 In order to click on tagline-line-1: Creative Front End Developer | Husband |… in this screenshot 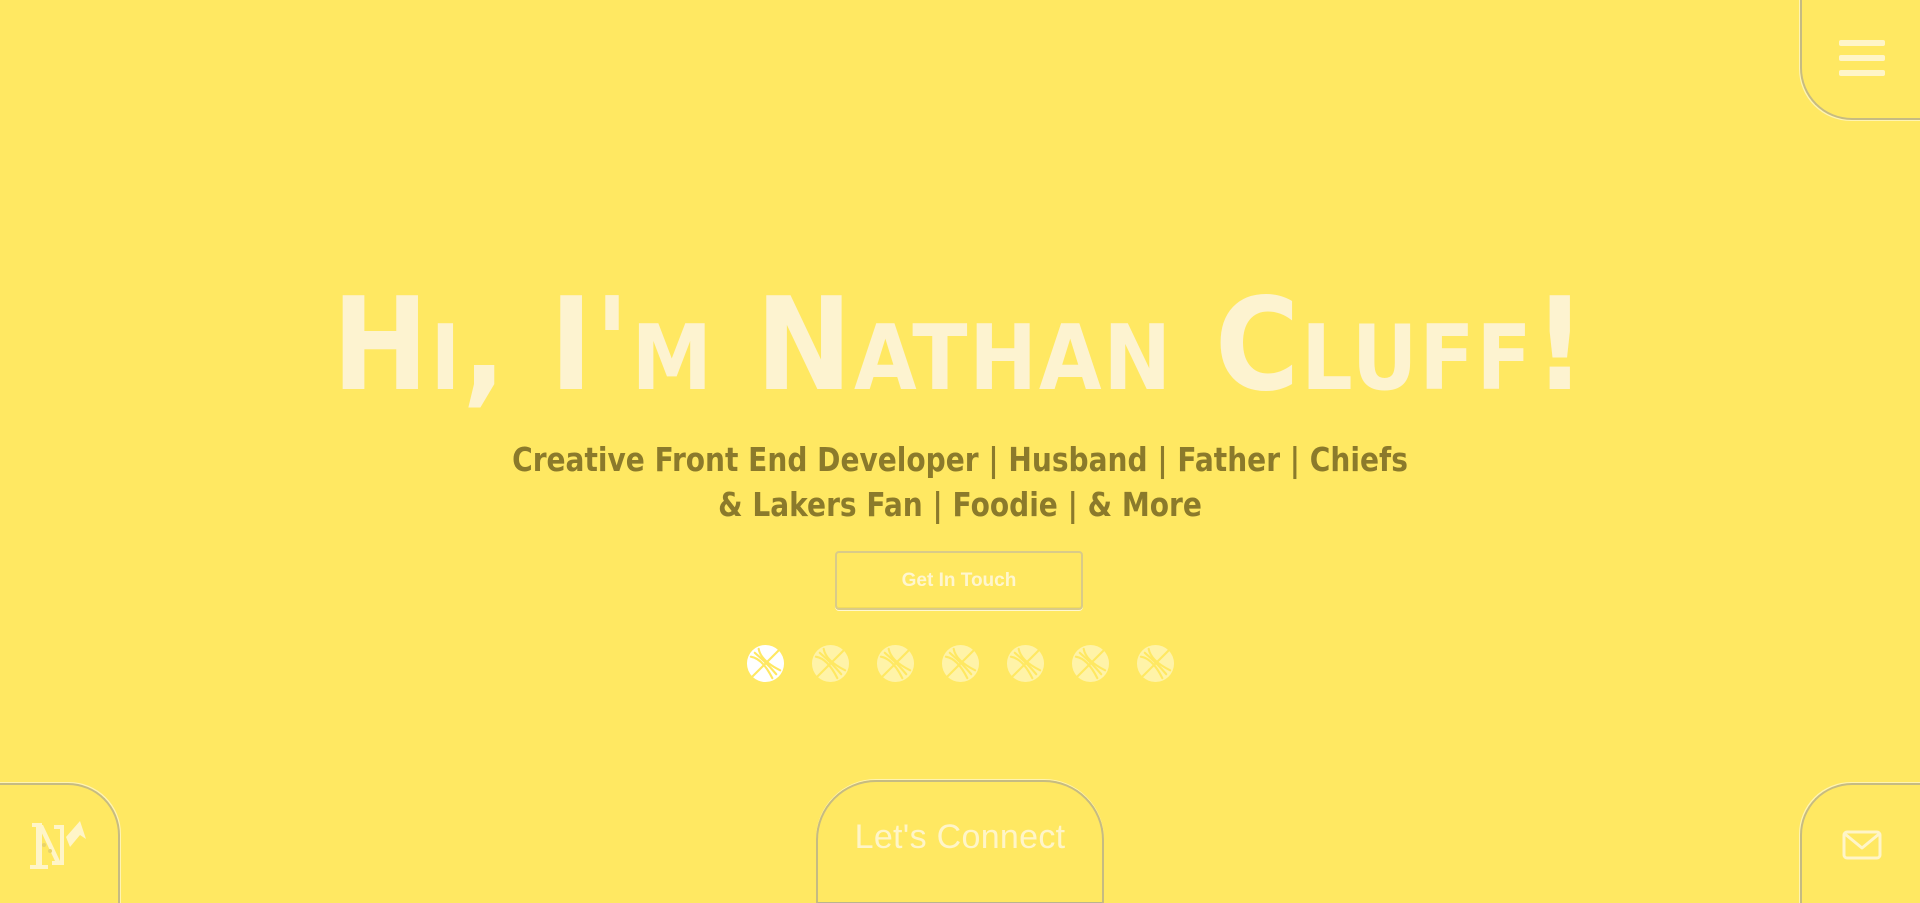, I will do `click(960, 459)`.